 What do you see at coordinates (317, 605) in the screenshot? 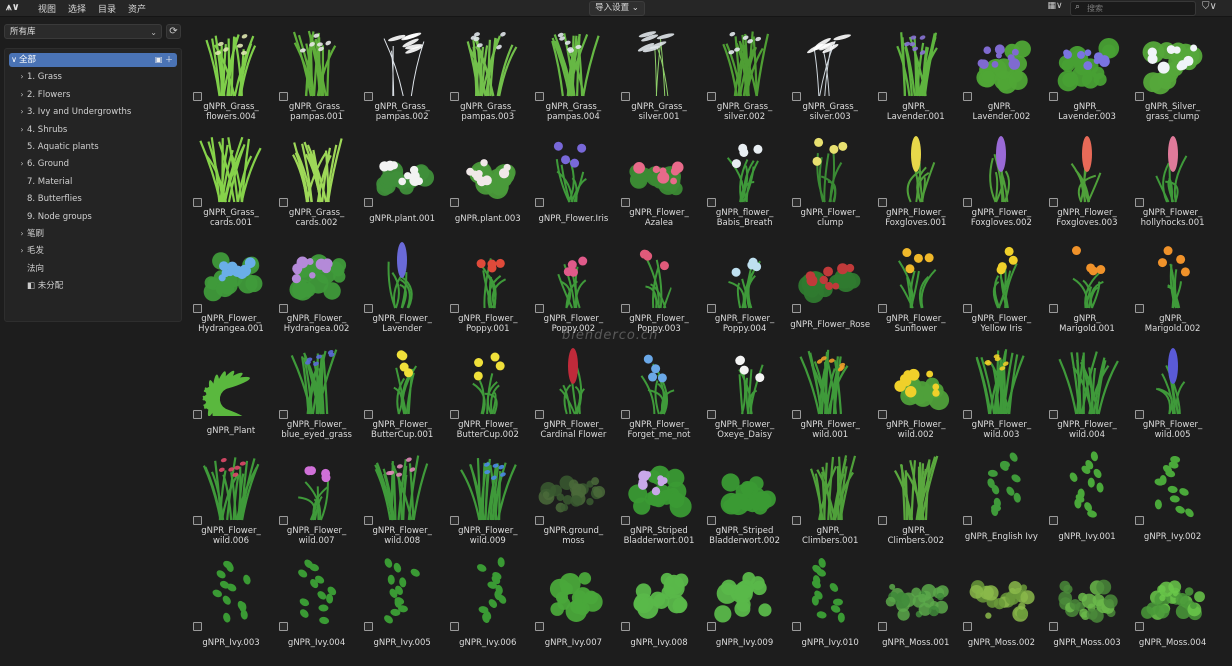
I see `asset-item: gNPR_Ivy.004` at bounding box center [317, 605].